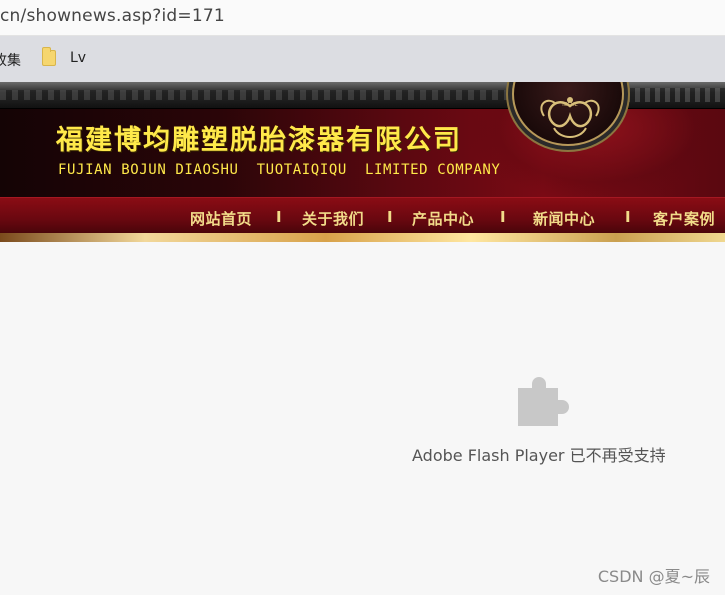 This screenshot has width=725, height=595. I want to click on url-text: cn/shownews.asp?id=171, so click(112, 16).